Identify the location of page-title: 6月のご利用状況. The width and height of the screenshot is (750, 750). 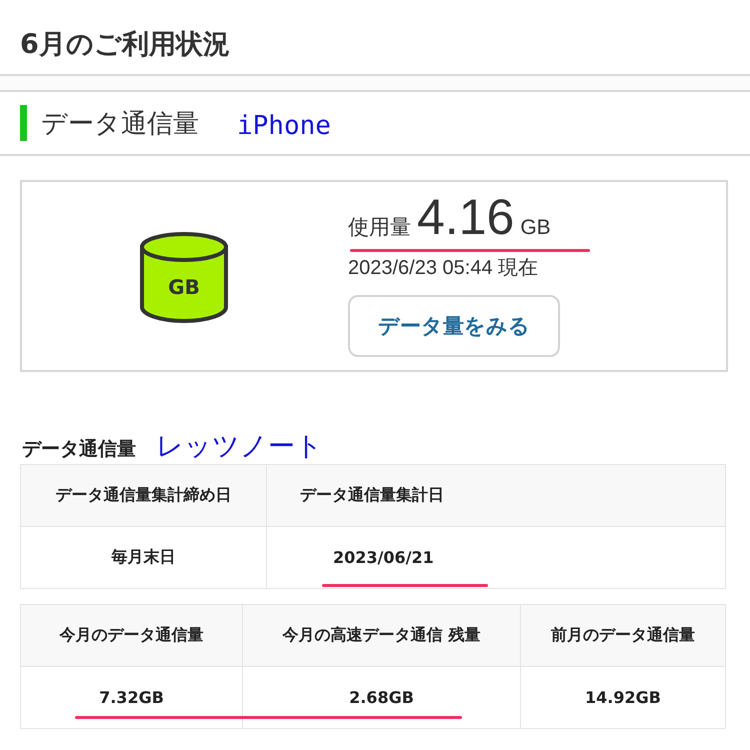
(125, 45).